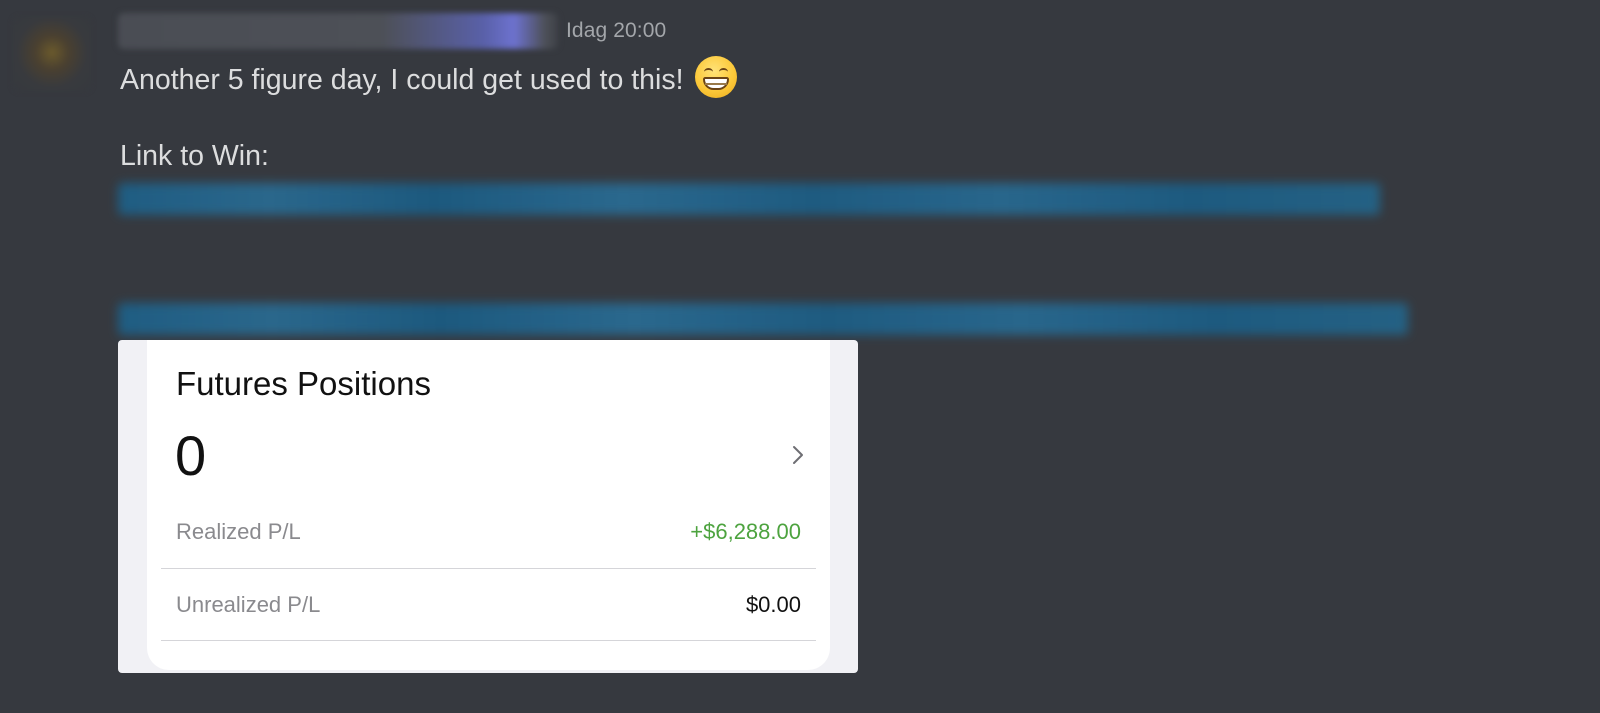  I want to click on message-timestamp: Idag 20:00, so click(616, 31).